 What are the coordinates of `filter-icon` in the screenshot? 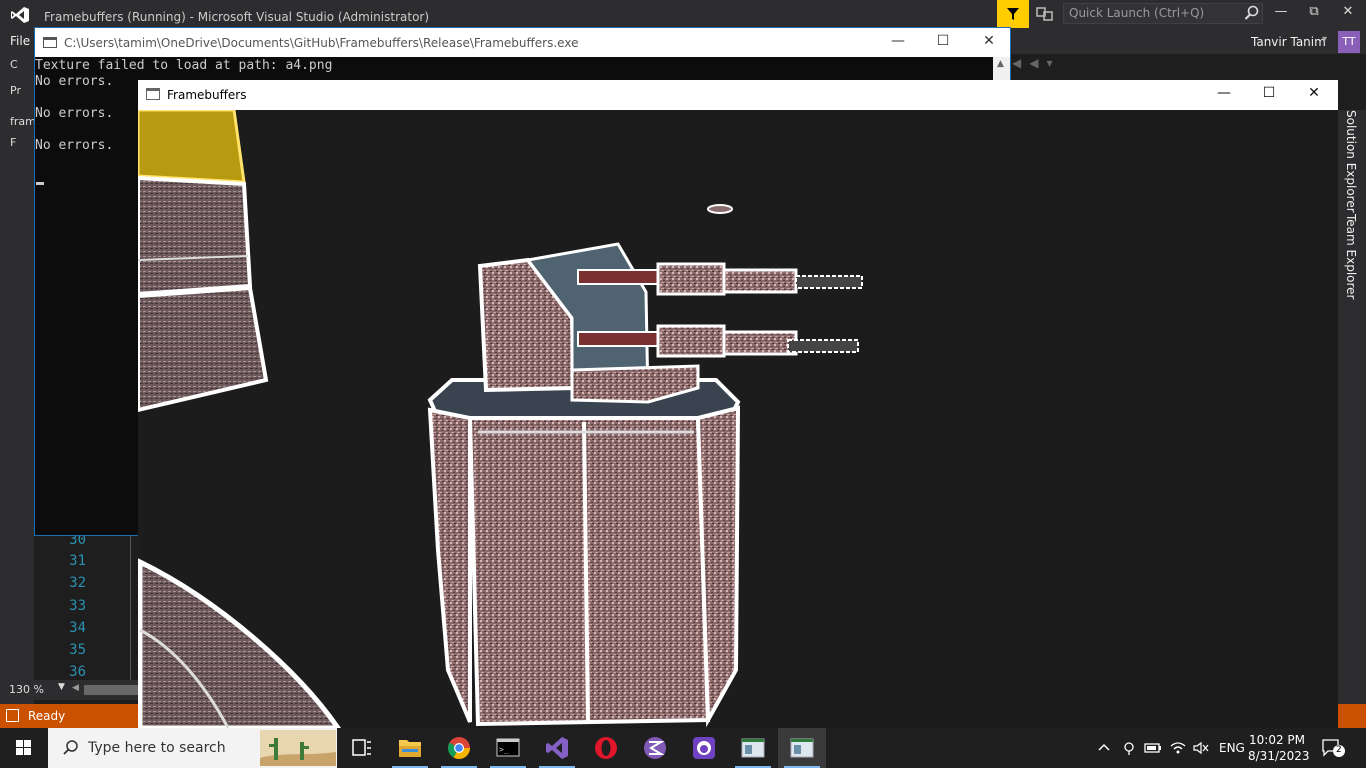 It's located at (1013, 14).